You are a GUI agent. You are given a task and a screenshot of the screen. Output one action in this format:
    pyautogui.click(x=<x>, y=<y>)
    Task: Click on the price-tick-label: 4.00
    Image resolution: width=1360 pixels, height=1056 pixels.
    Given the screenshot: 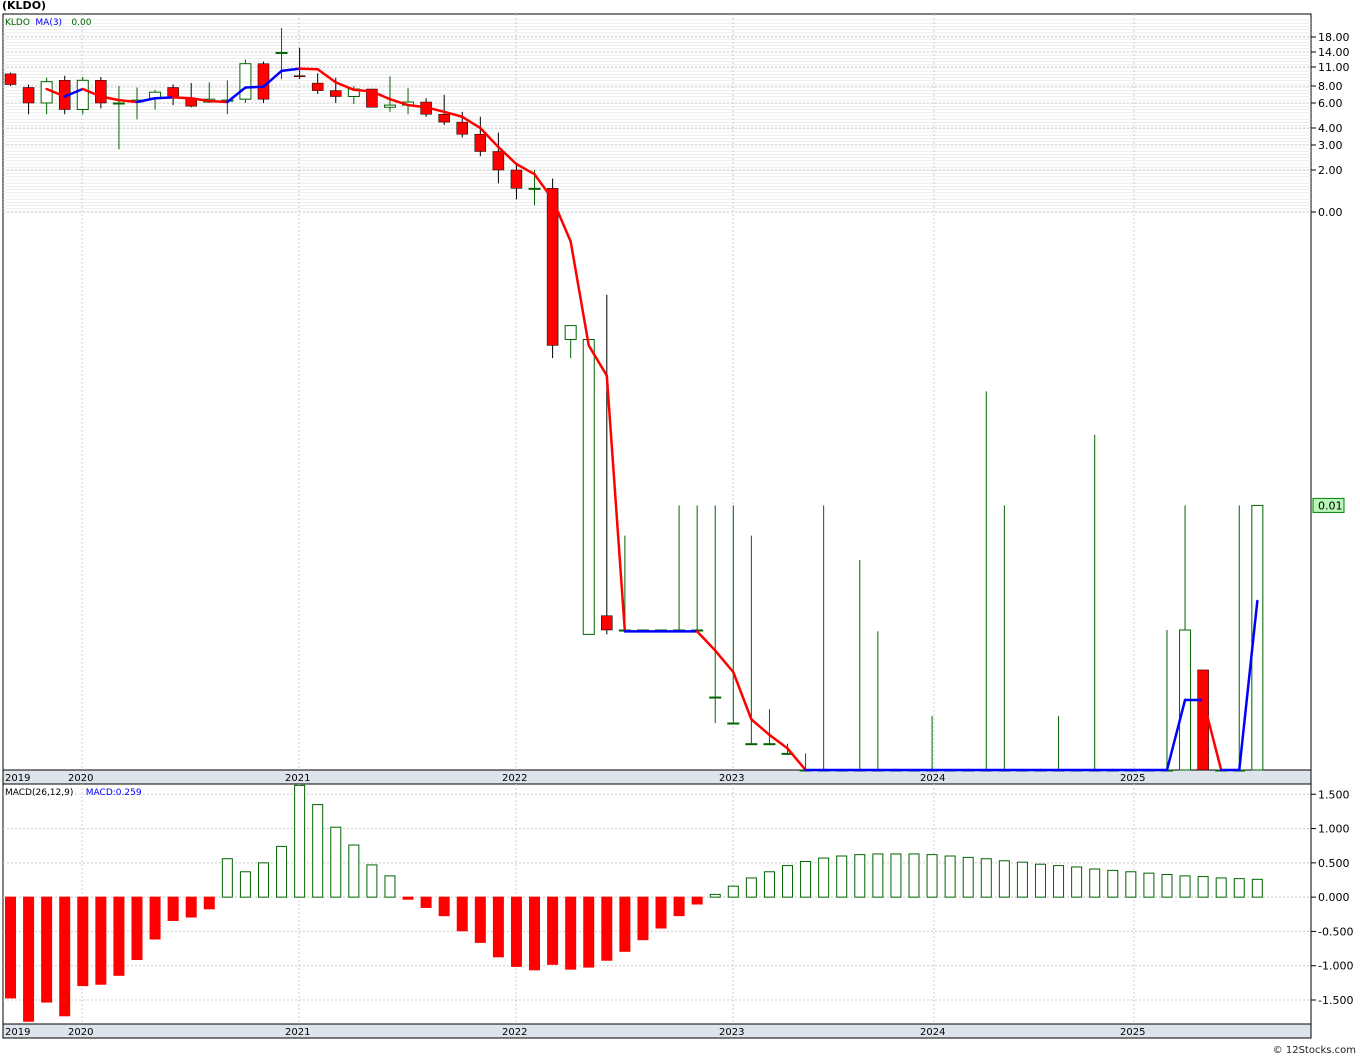 What is the action you would take?
    pyautogui.click(x=1330, y=128)
    